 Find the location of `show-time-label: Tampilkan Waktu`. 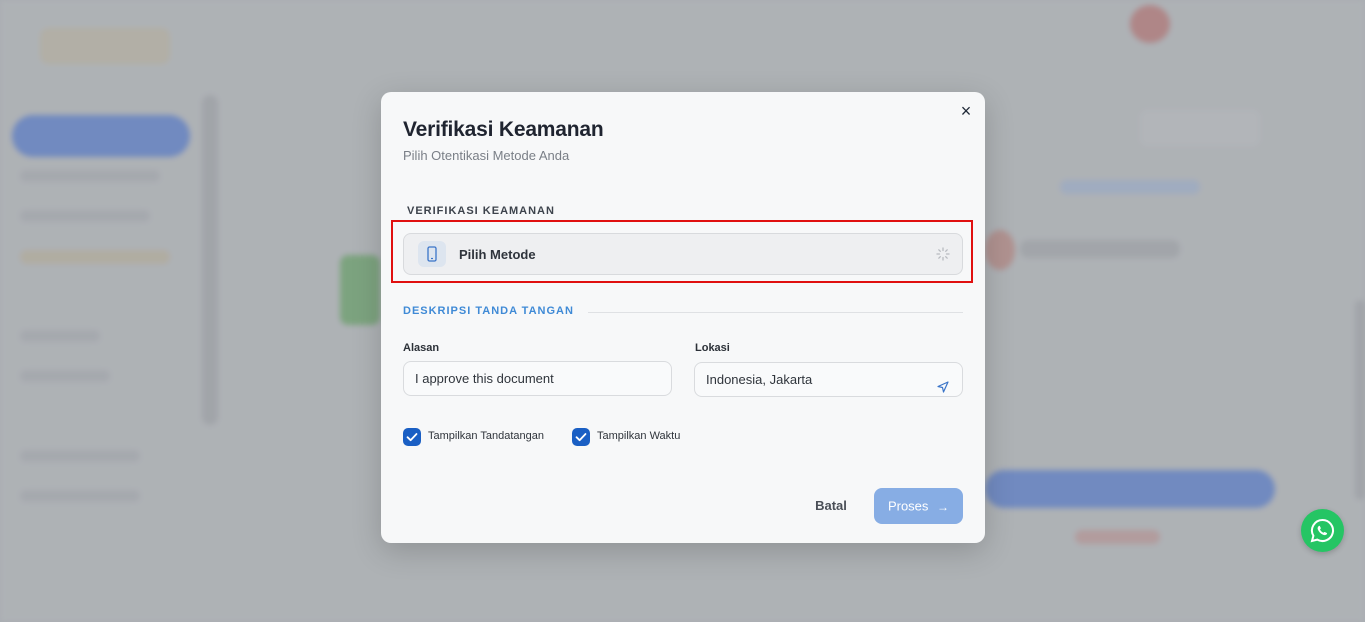

show-time-label: Tampilkan Waktu is located at coordinates (639, 436).